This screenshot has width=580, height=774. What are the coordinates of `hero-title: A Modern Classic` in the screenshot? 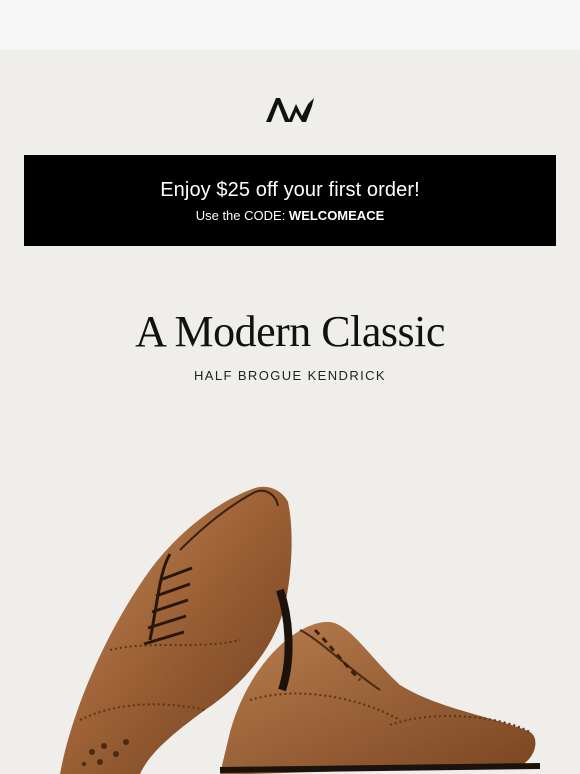 It's located at (290, 331).